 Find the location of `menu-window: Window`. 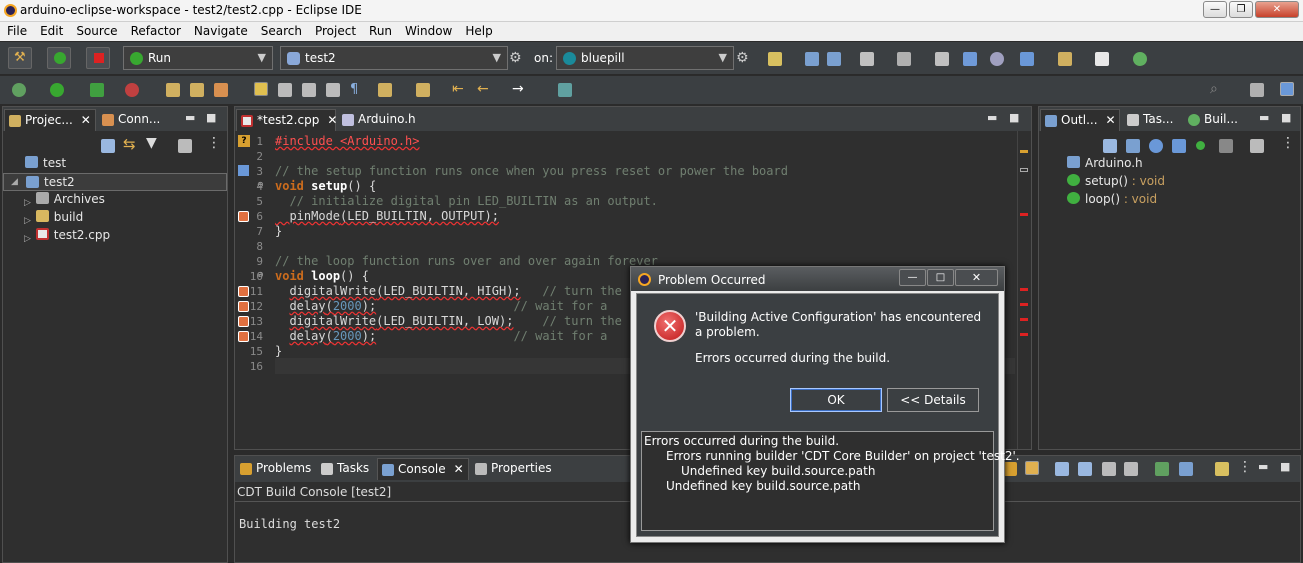

menu-window: Window is located at coordinates (428, 30).